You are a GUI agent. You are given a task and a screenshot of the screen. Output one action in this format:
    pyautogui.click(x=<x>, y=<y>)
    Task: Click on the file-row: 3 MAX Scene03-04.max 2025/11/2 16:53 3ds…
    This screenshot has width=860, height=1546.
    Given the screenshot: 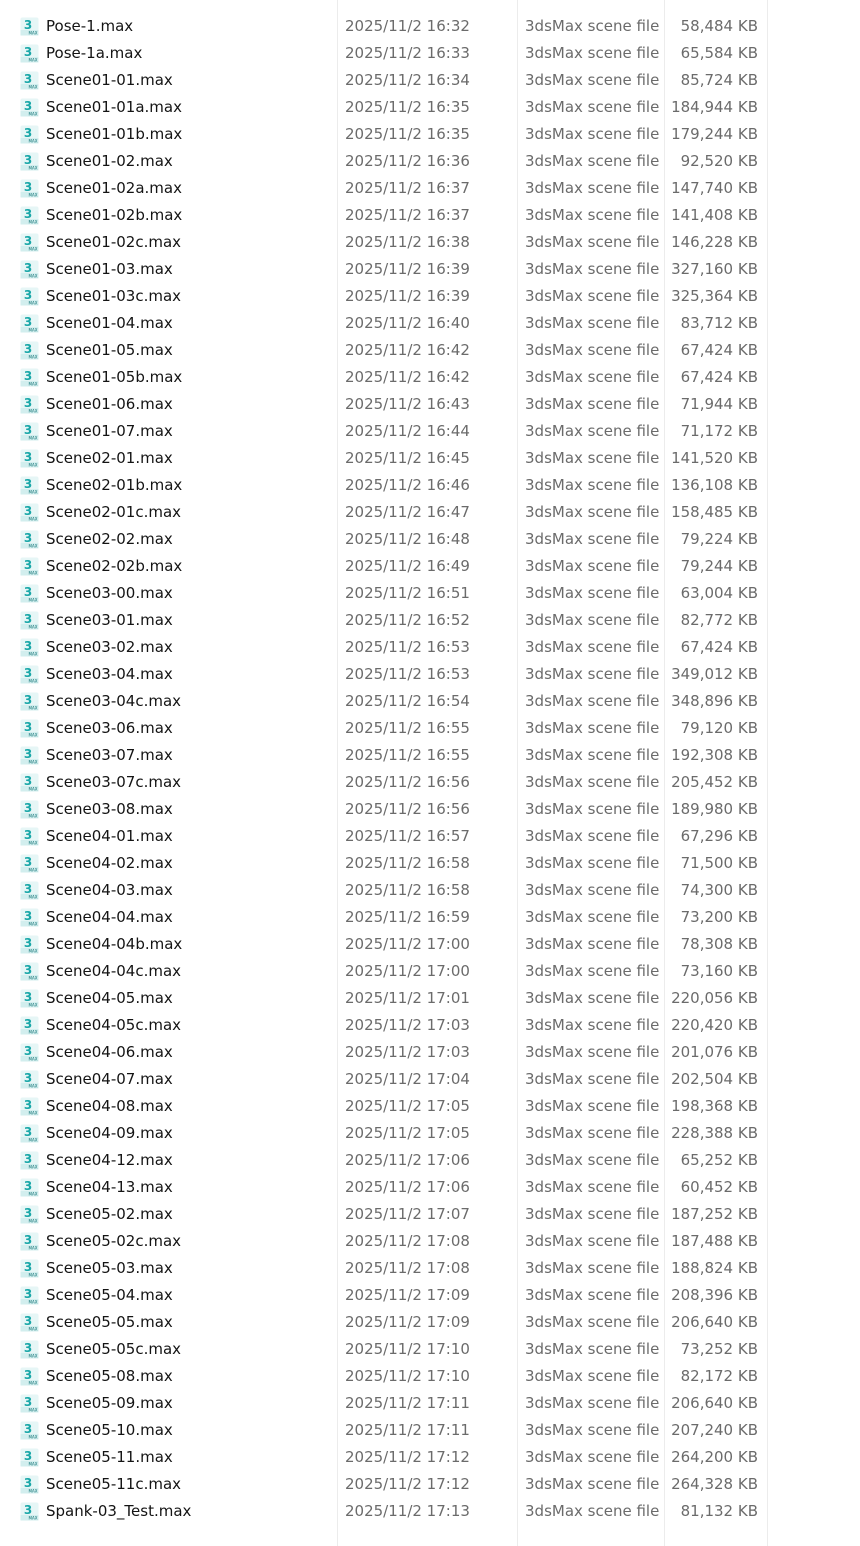 What is the action you would take?
    pyautogui.click(x=430, y=674)
    